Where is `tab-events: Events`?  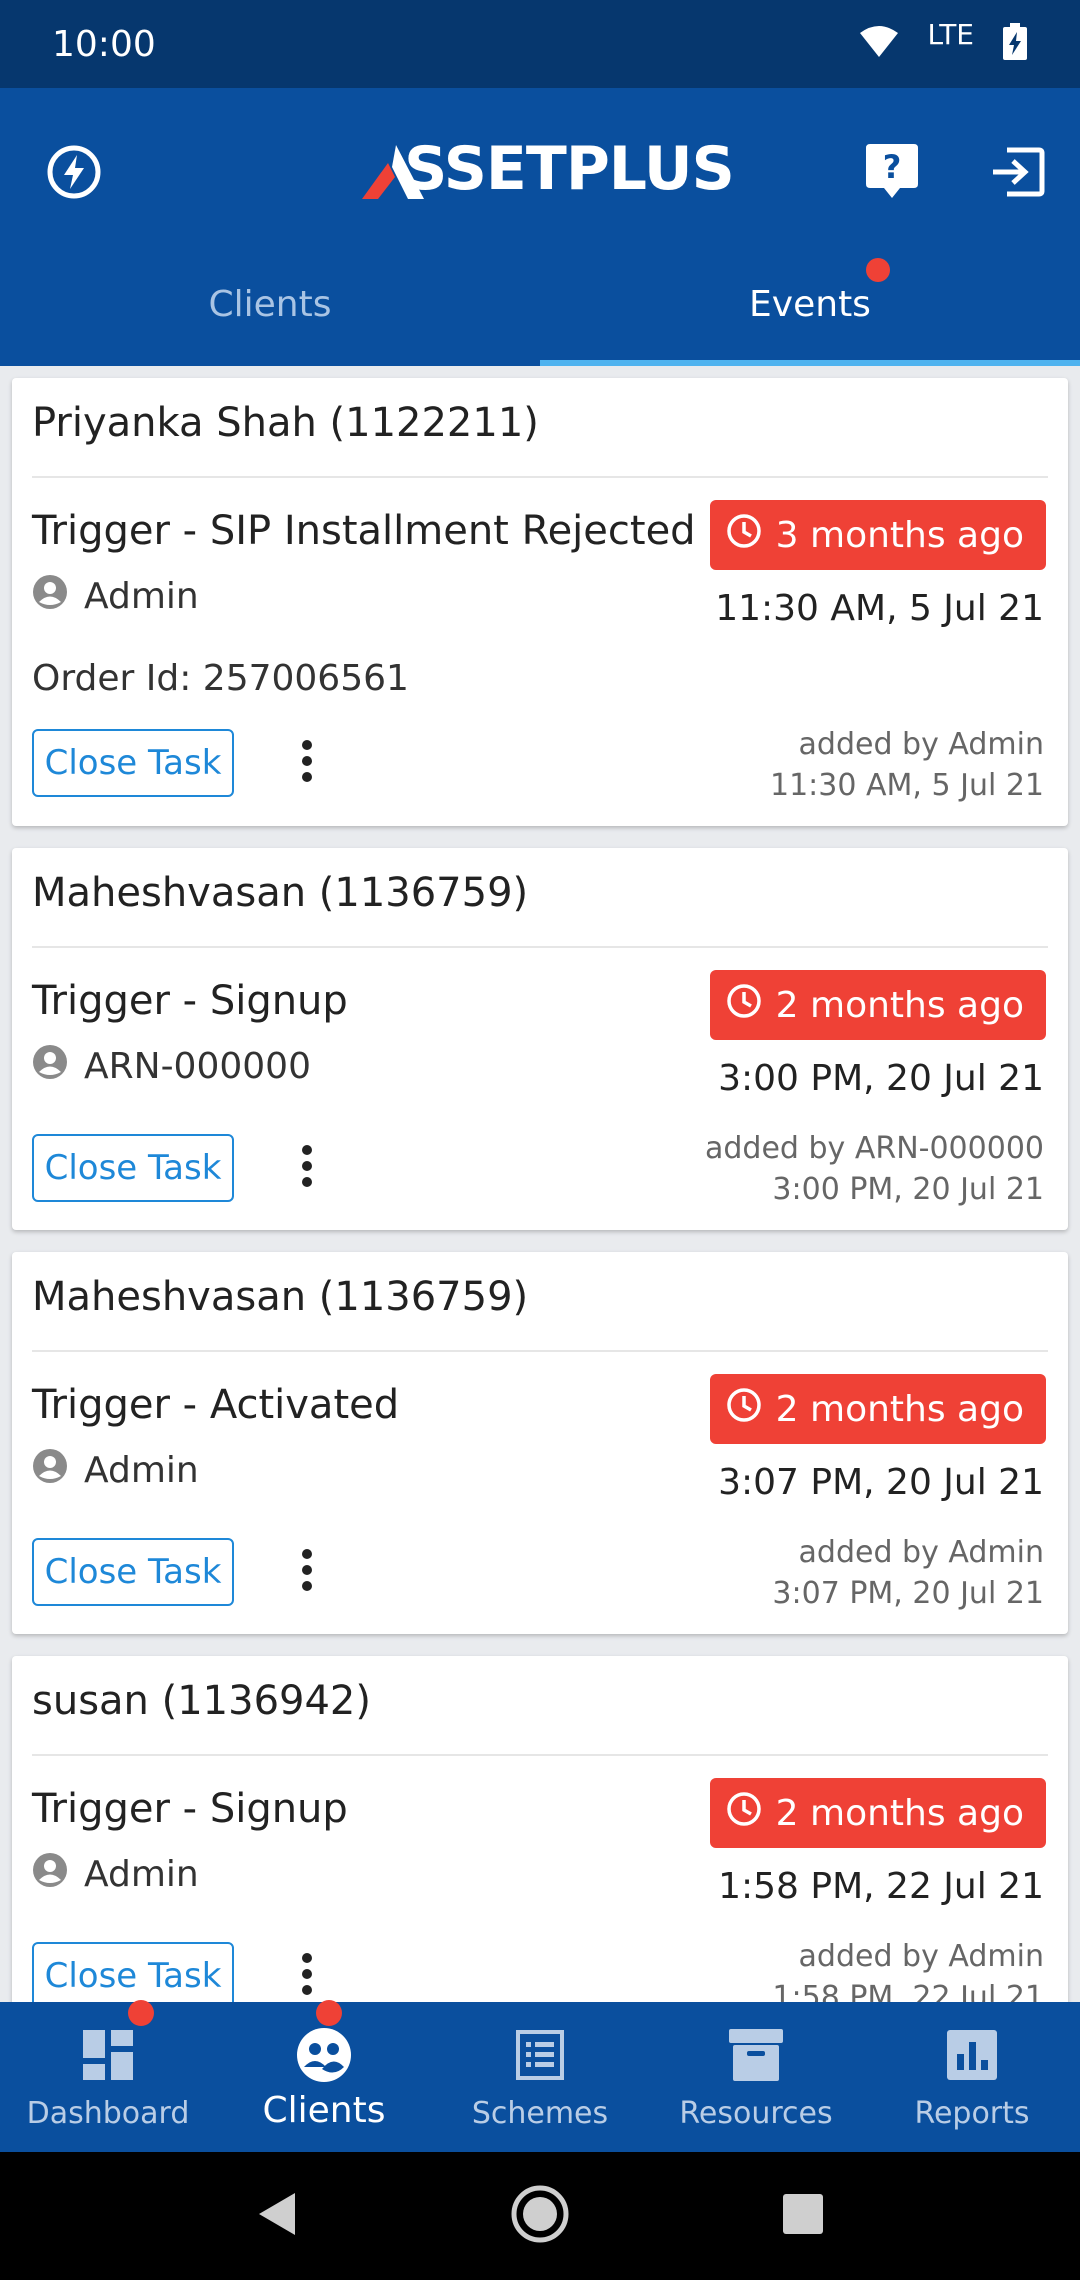
tab-events: Events is located at coordinates (810, 304).